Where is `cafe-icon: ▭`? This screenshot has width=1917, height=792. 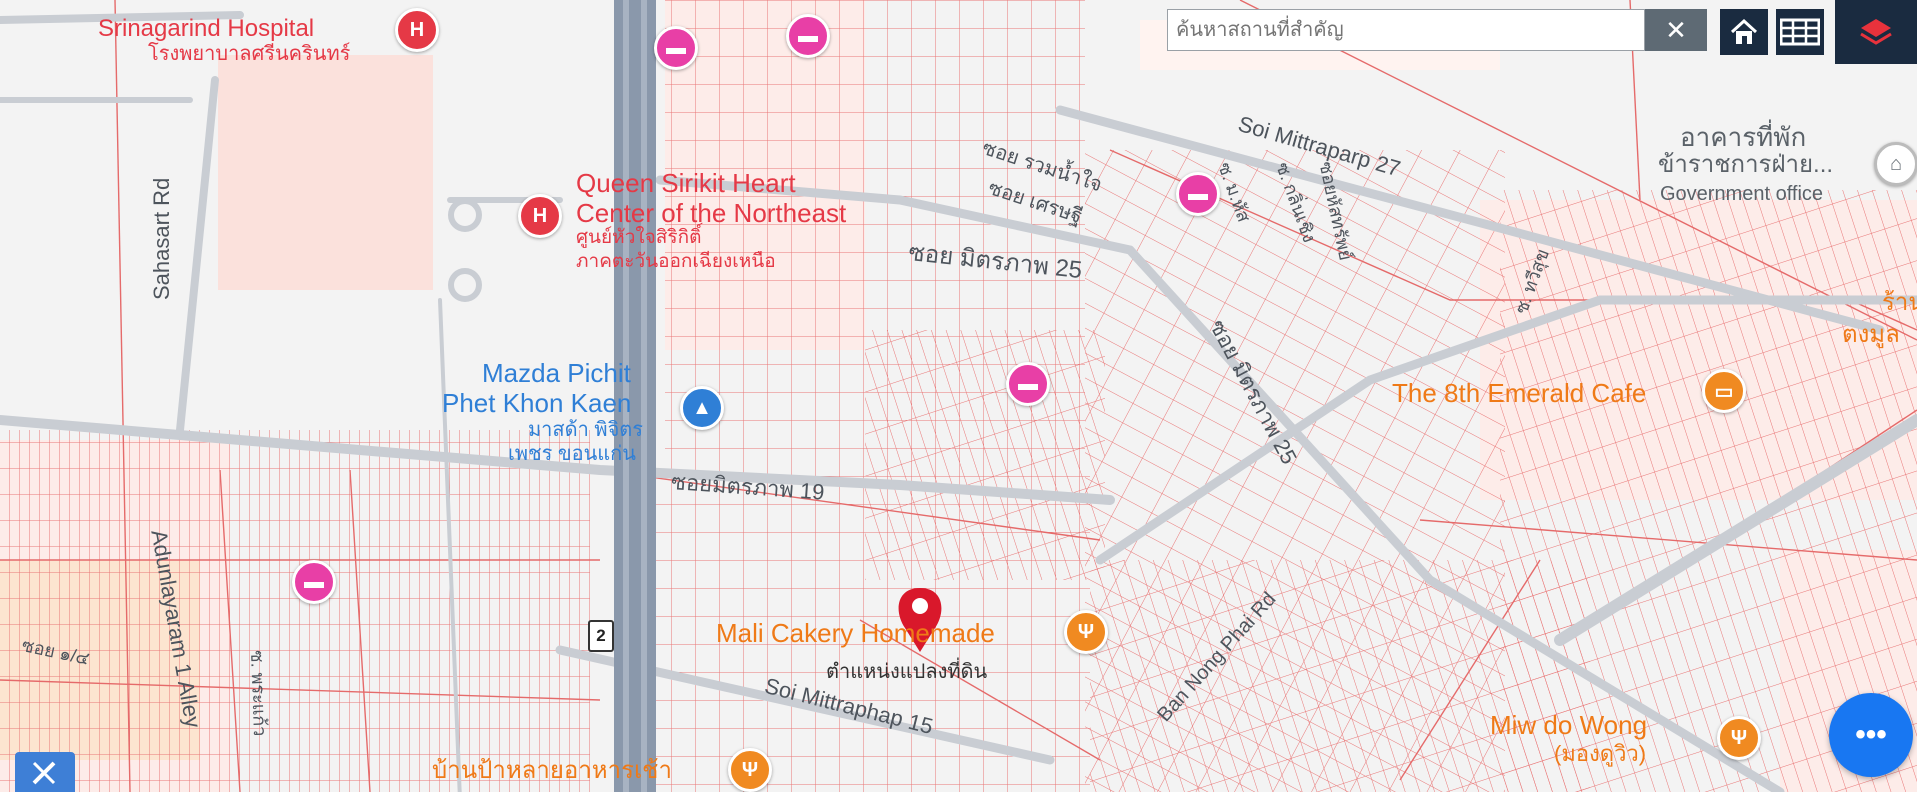
cafe-icon: ▭ is located at coordinates (1724, 391).